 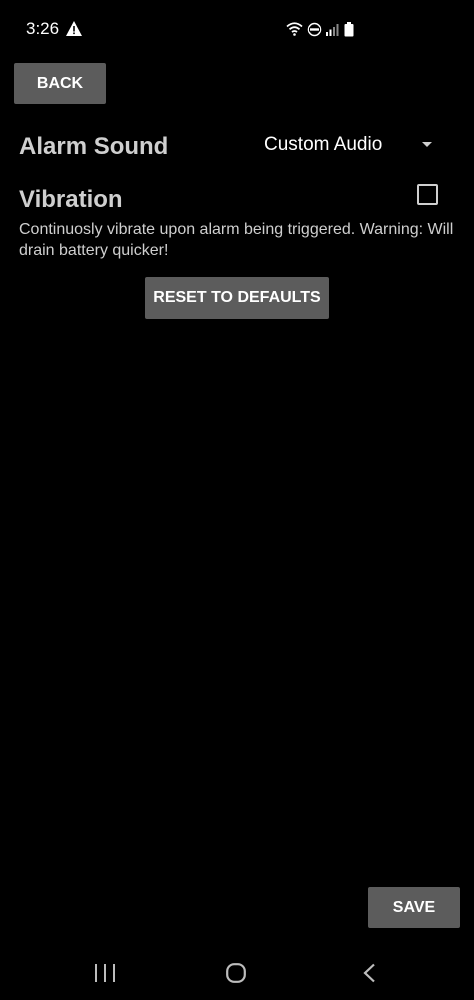 I want to click on status-bar: 3:26, so click(x=237, y=29).